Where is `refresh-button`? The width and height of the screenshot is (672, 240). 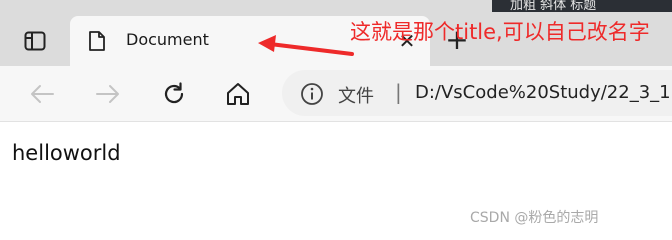 refresh-button is located at coordinates (174, 94).